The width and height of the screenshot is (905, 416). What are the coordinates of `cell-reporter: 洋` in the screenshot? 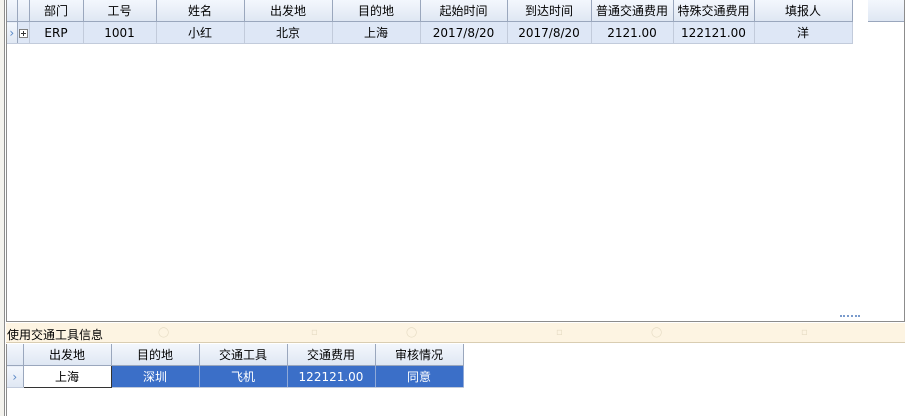 It's located at (803, 32).